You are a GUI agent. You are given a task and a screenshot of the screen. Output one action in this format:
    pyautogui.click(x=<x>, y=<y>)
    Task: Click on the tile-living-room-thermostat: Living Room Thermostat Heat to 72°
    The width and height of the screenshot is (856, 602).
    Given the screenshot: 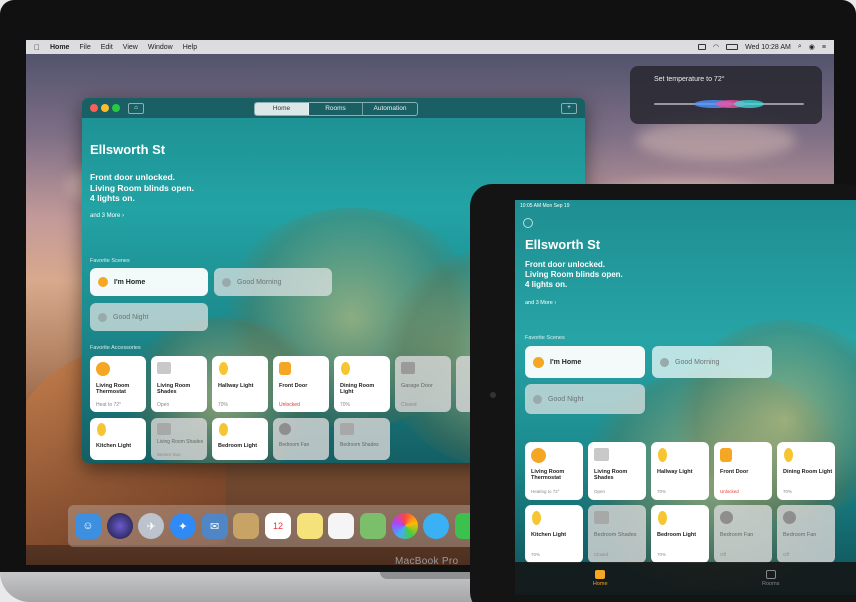 What is the action you would take?
    pyautogui.click(x=118, y=384)
    